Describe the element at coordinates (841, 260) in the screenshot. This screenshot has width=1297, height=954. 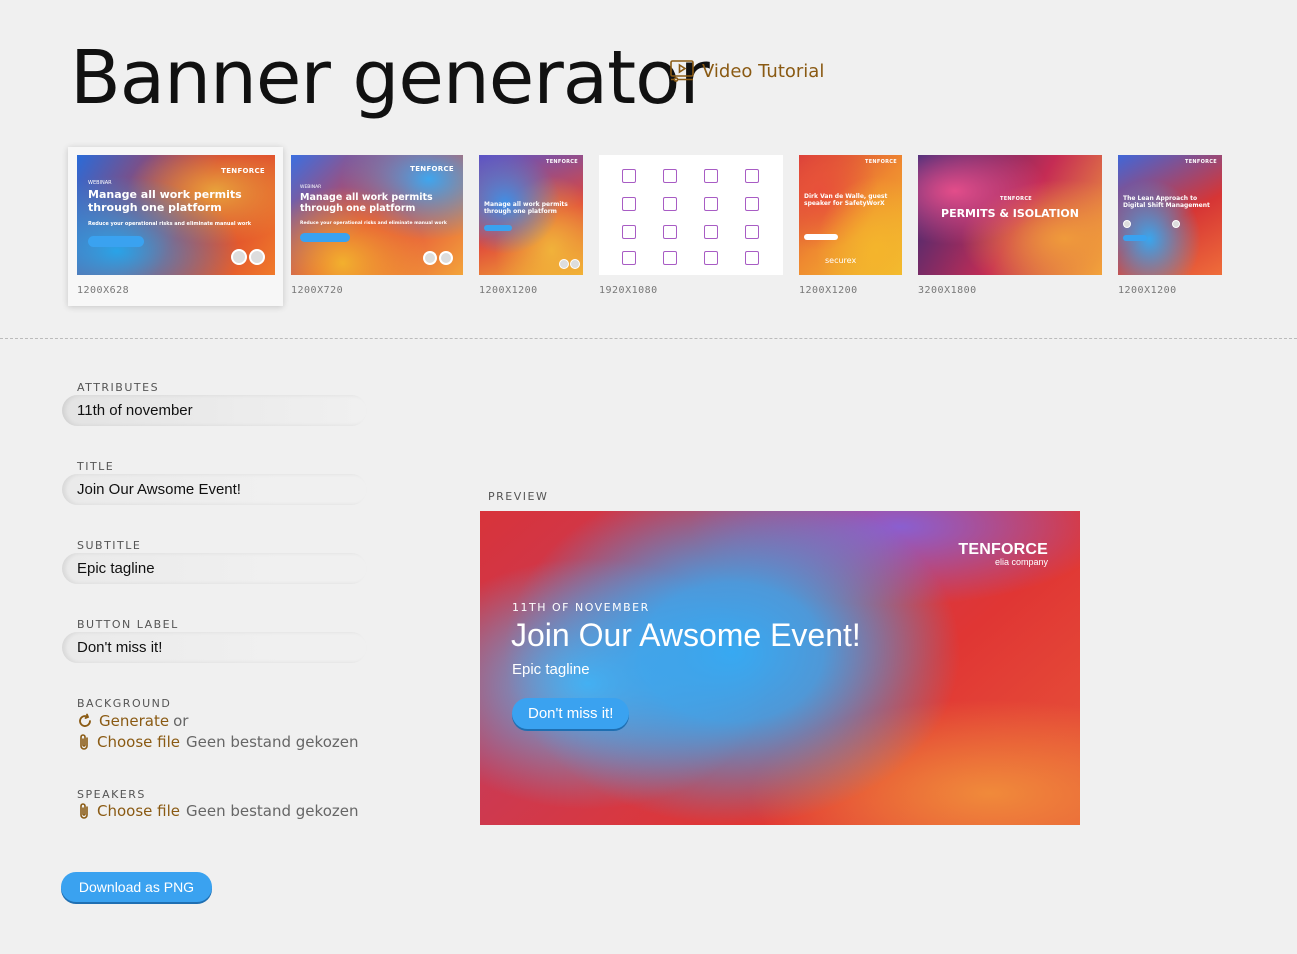
I see `template-footer-logo: securex` at that location.